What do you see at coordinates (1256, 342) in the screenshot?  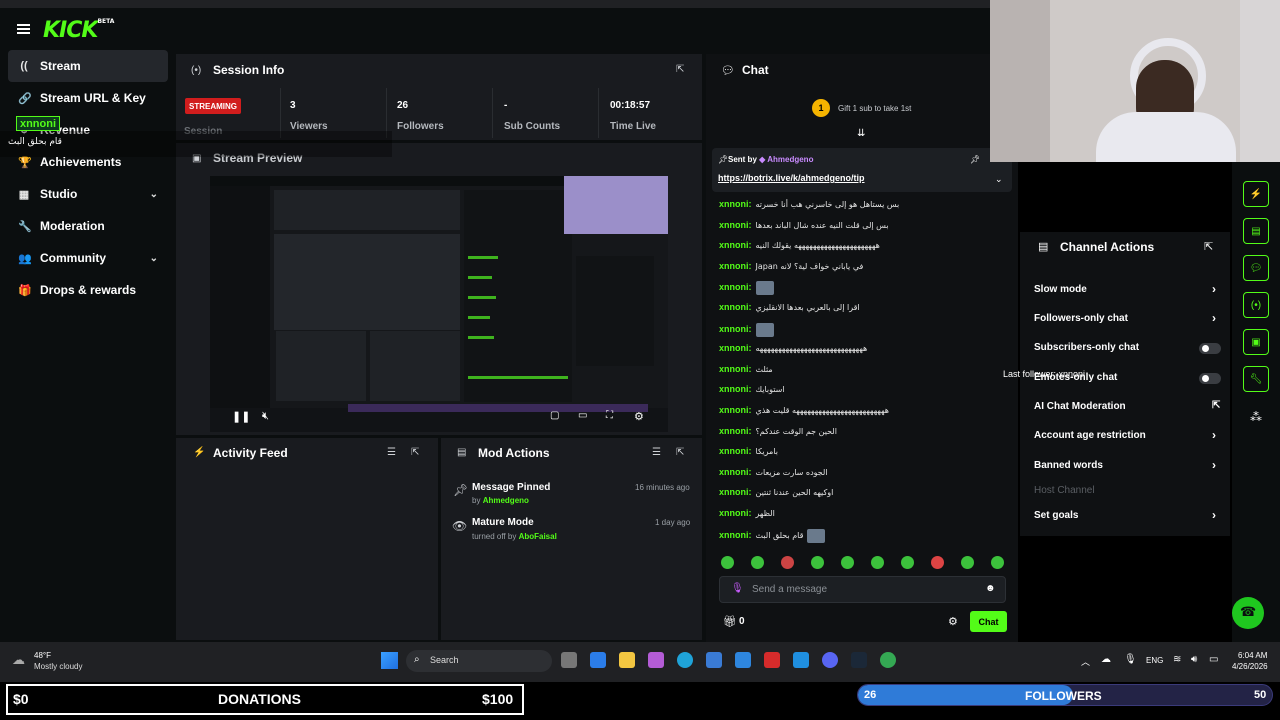 I see `monitor-icon: ▣` at bounding box center [1256, 342].